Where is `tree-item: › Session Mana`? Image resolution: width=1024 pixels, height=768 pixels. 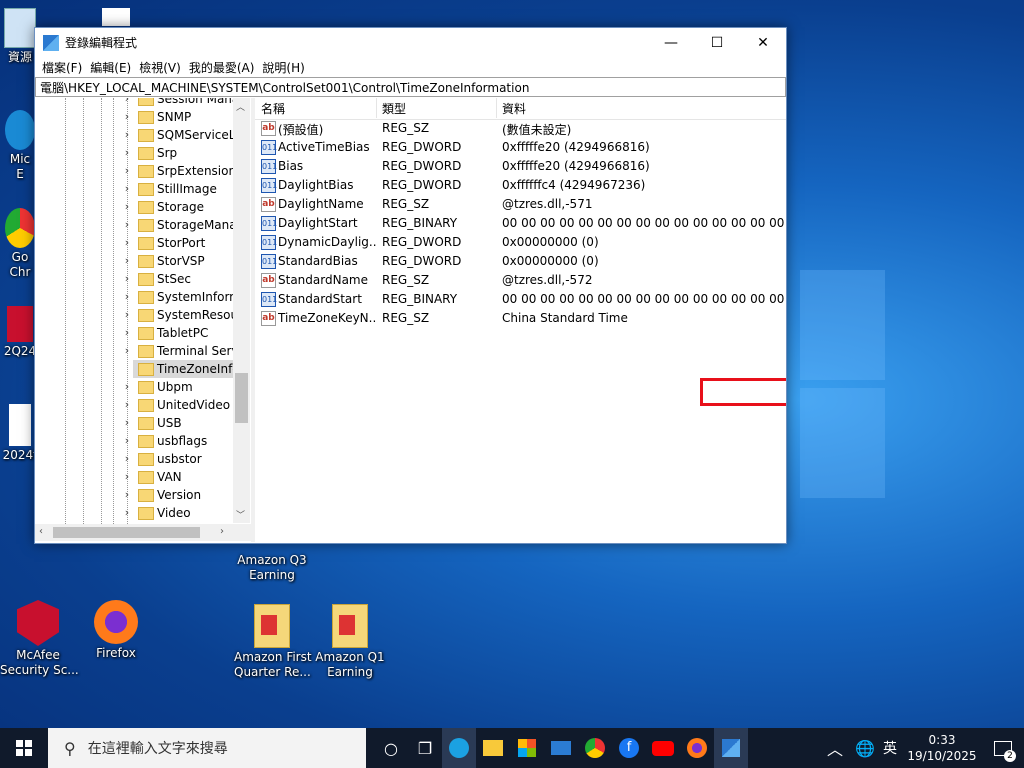 tree-item: › Session Mana is located at coordinates (137, 103).